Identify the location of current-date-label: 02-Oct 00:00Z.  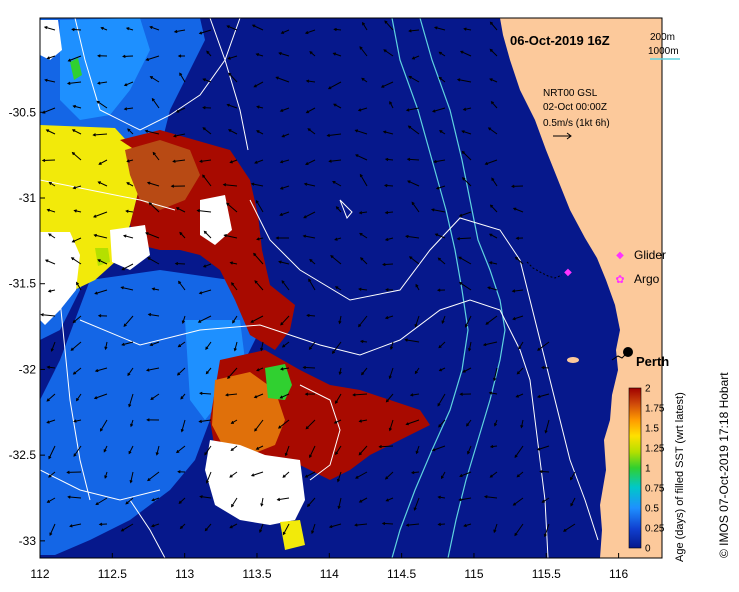
(575, 107).